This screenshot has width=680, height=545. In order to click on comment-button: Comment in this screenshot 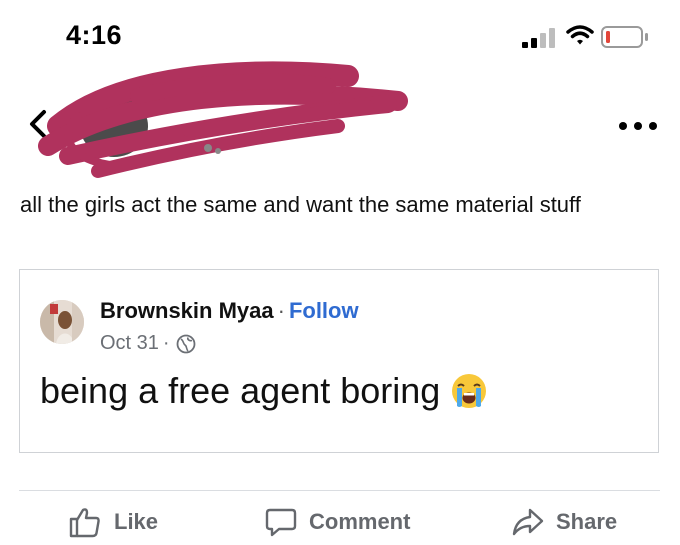, I will do `click(337, 522)`.